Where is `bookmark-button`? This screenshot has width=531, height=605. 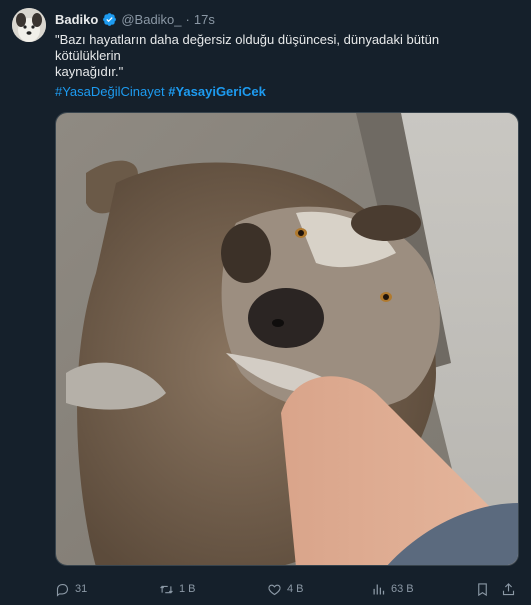
bookmark-button is located at coordinates (482, 589).